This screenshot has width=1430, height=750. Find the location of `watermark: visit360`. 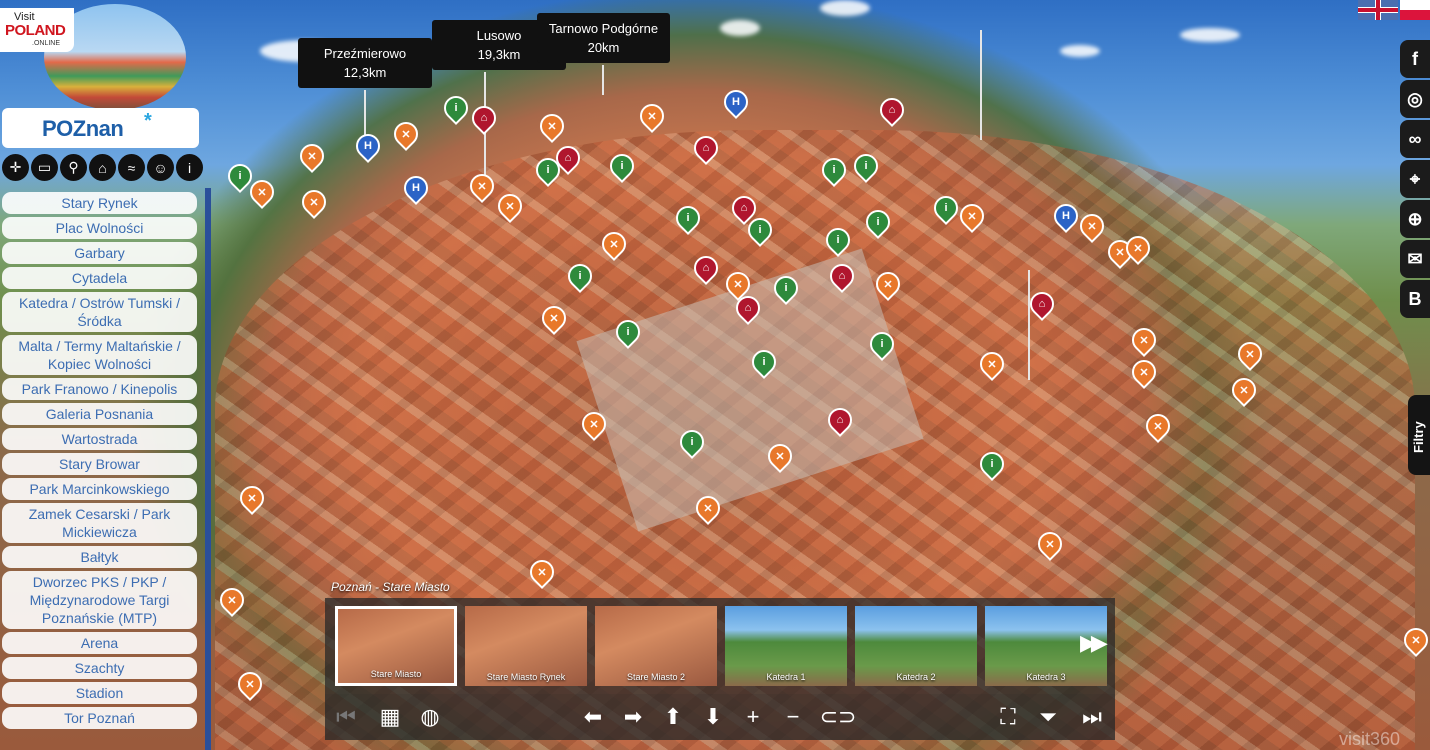

watermark: visit360 is located at coordinates (1369, 739).